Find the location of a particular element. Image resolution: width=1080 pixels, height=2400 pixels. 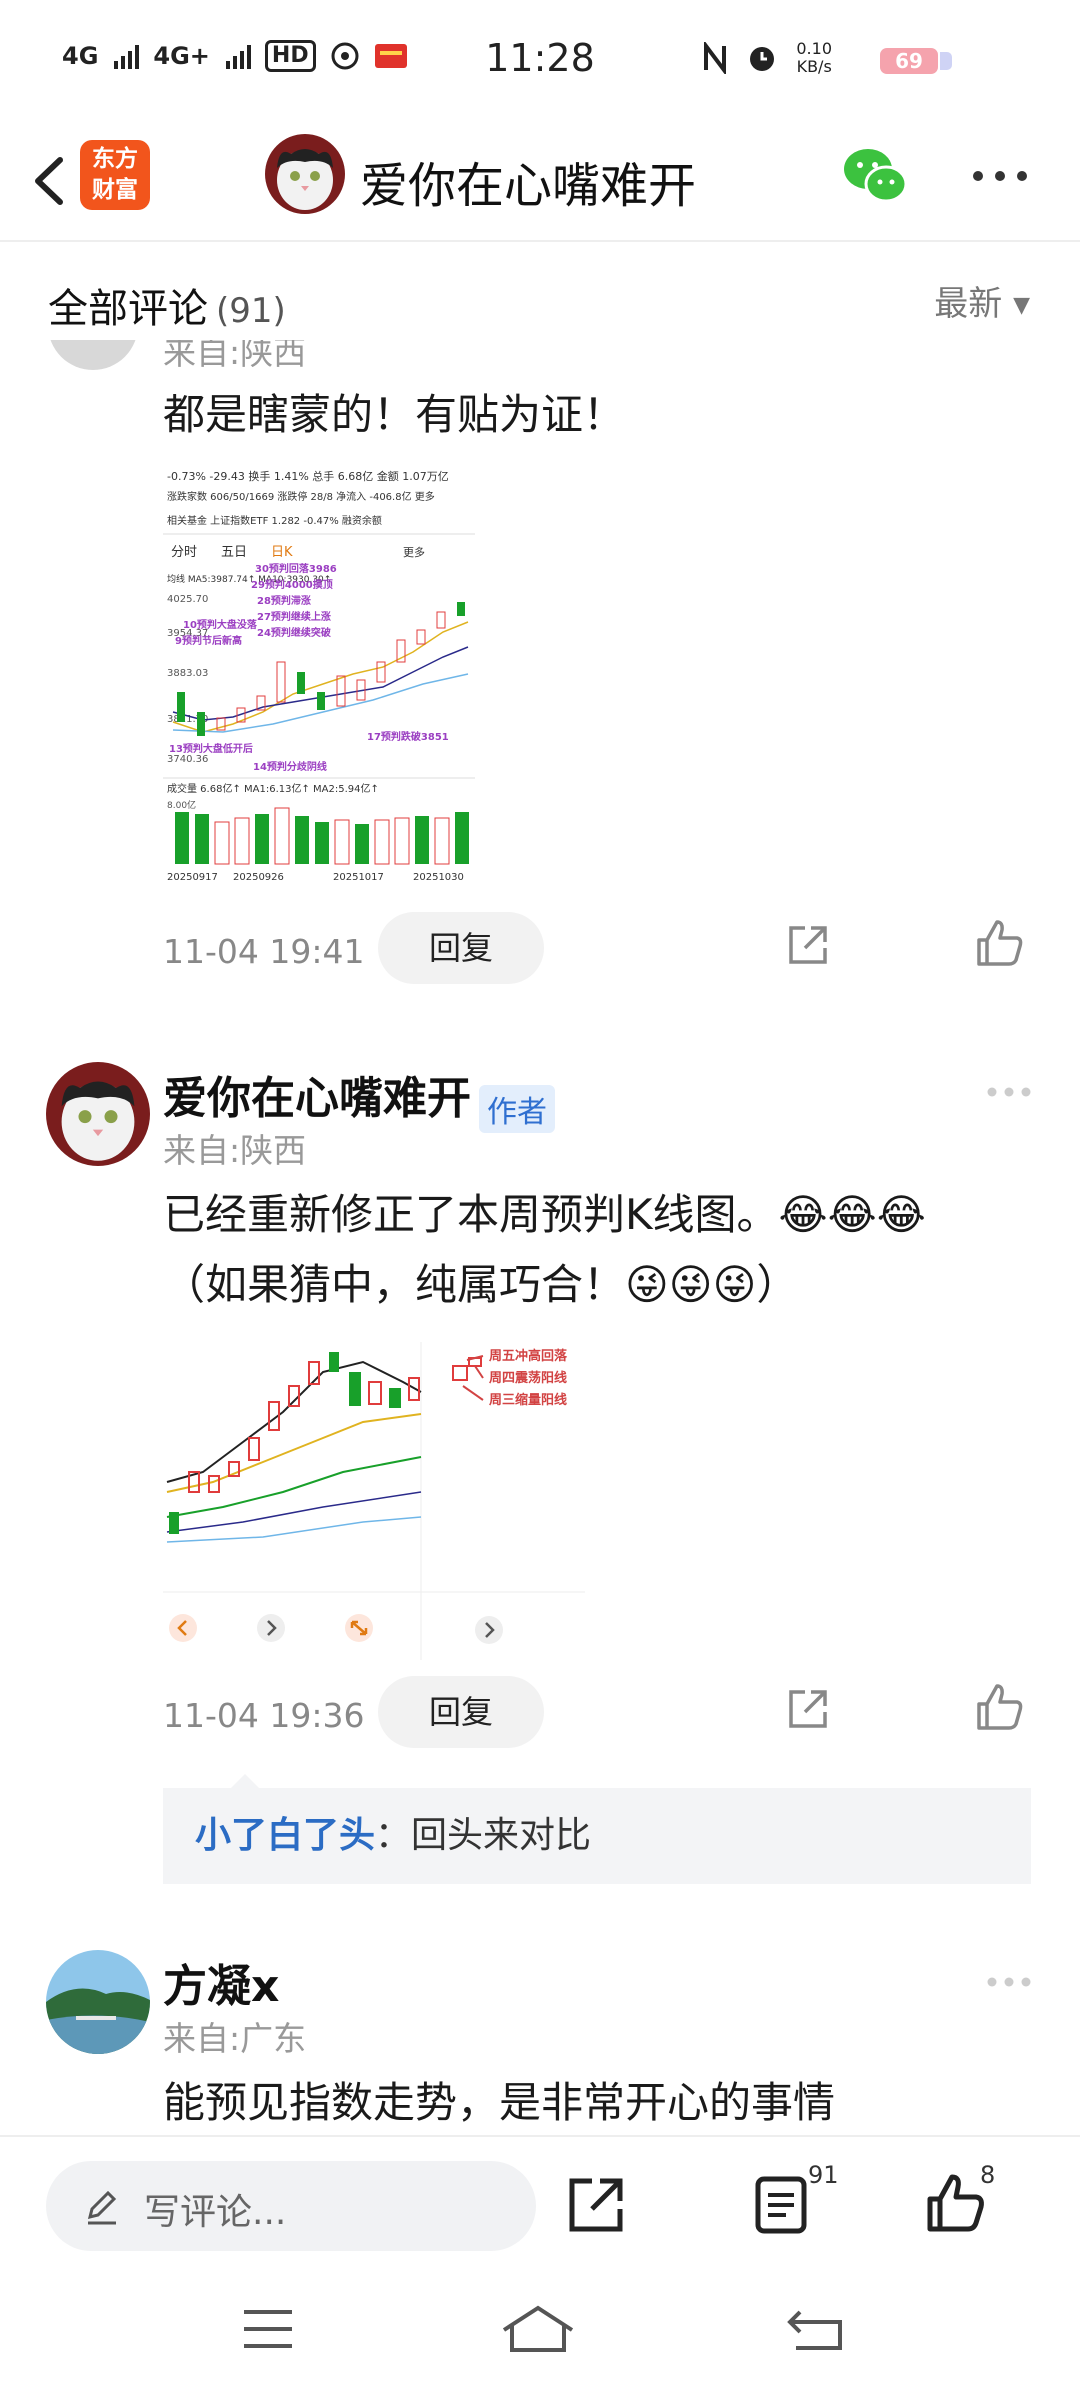

comment-time: 11-04 19:36 is located at coordinates (264, 1715).